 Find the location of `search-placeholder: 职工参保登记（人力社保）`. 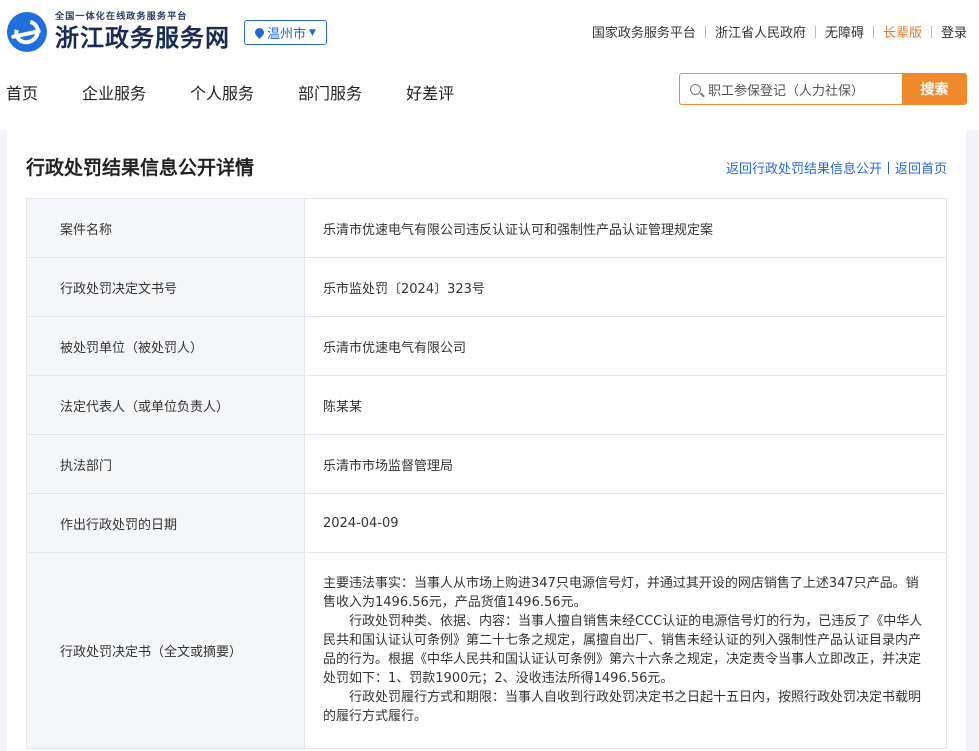

search-placeholder: 职工参保登记（人力社保） is located at coordinates (786, 91).